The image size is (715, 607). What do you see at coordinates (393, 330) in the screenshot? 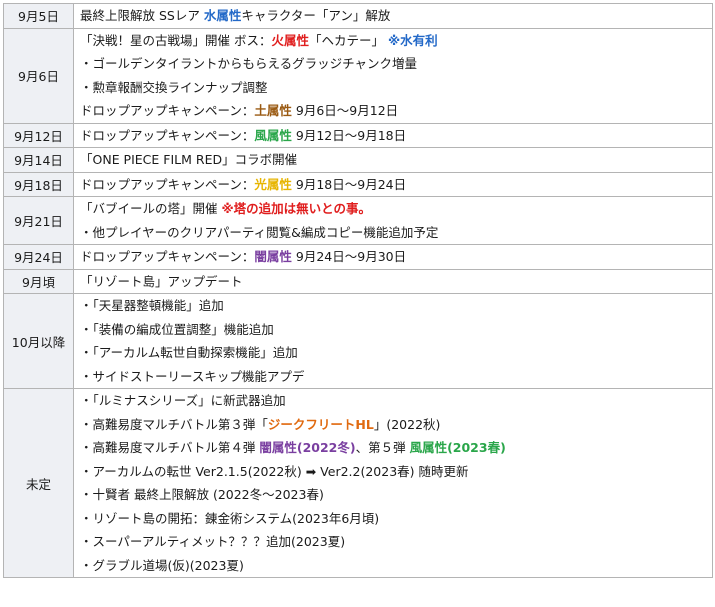
I see `event-line: ・「装備の編成位置調整」機能追加` at bounding box center [393, 330].